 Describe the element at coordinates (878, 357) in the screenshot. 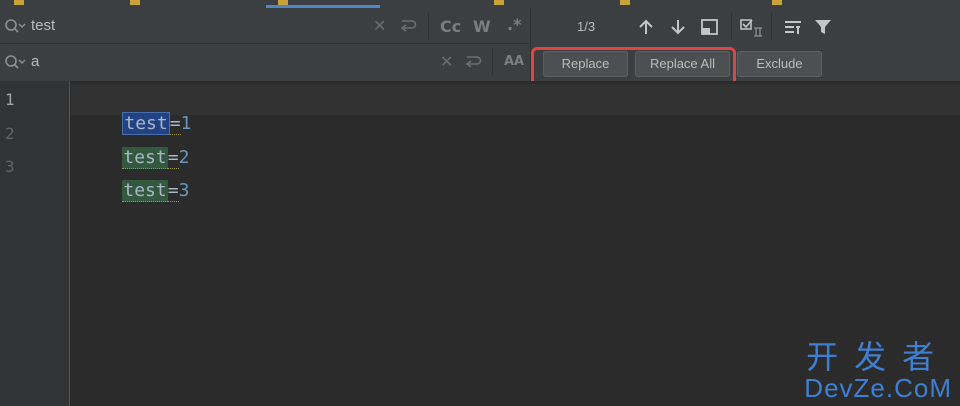

I see `watermark-text-cn: 开发者` at that location.